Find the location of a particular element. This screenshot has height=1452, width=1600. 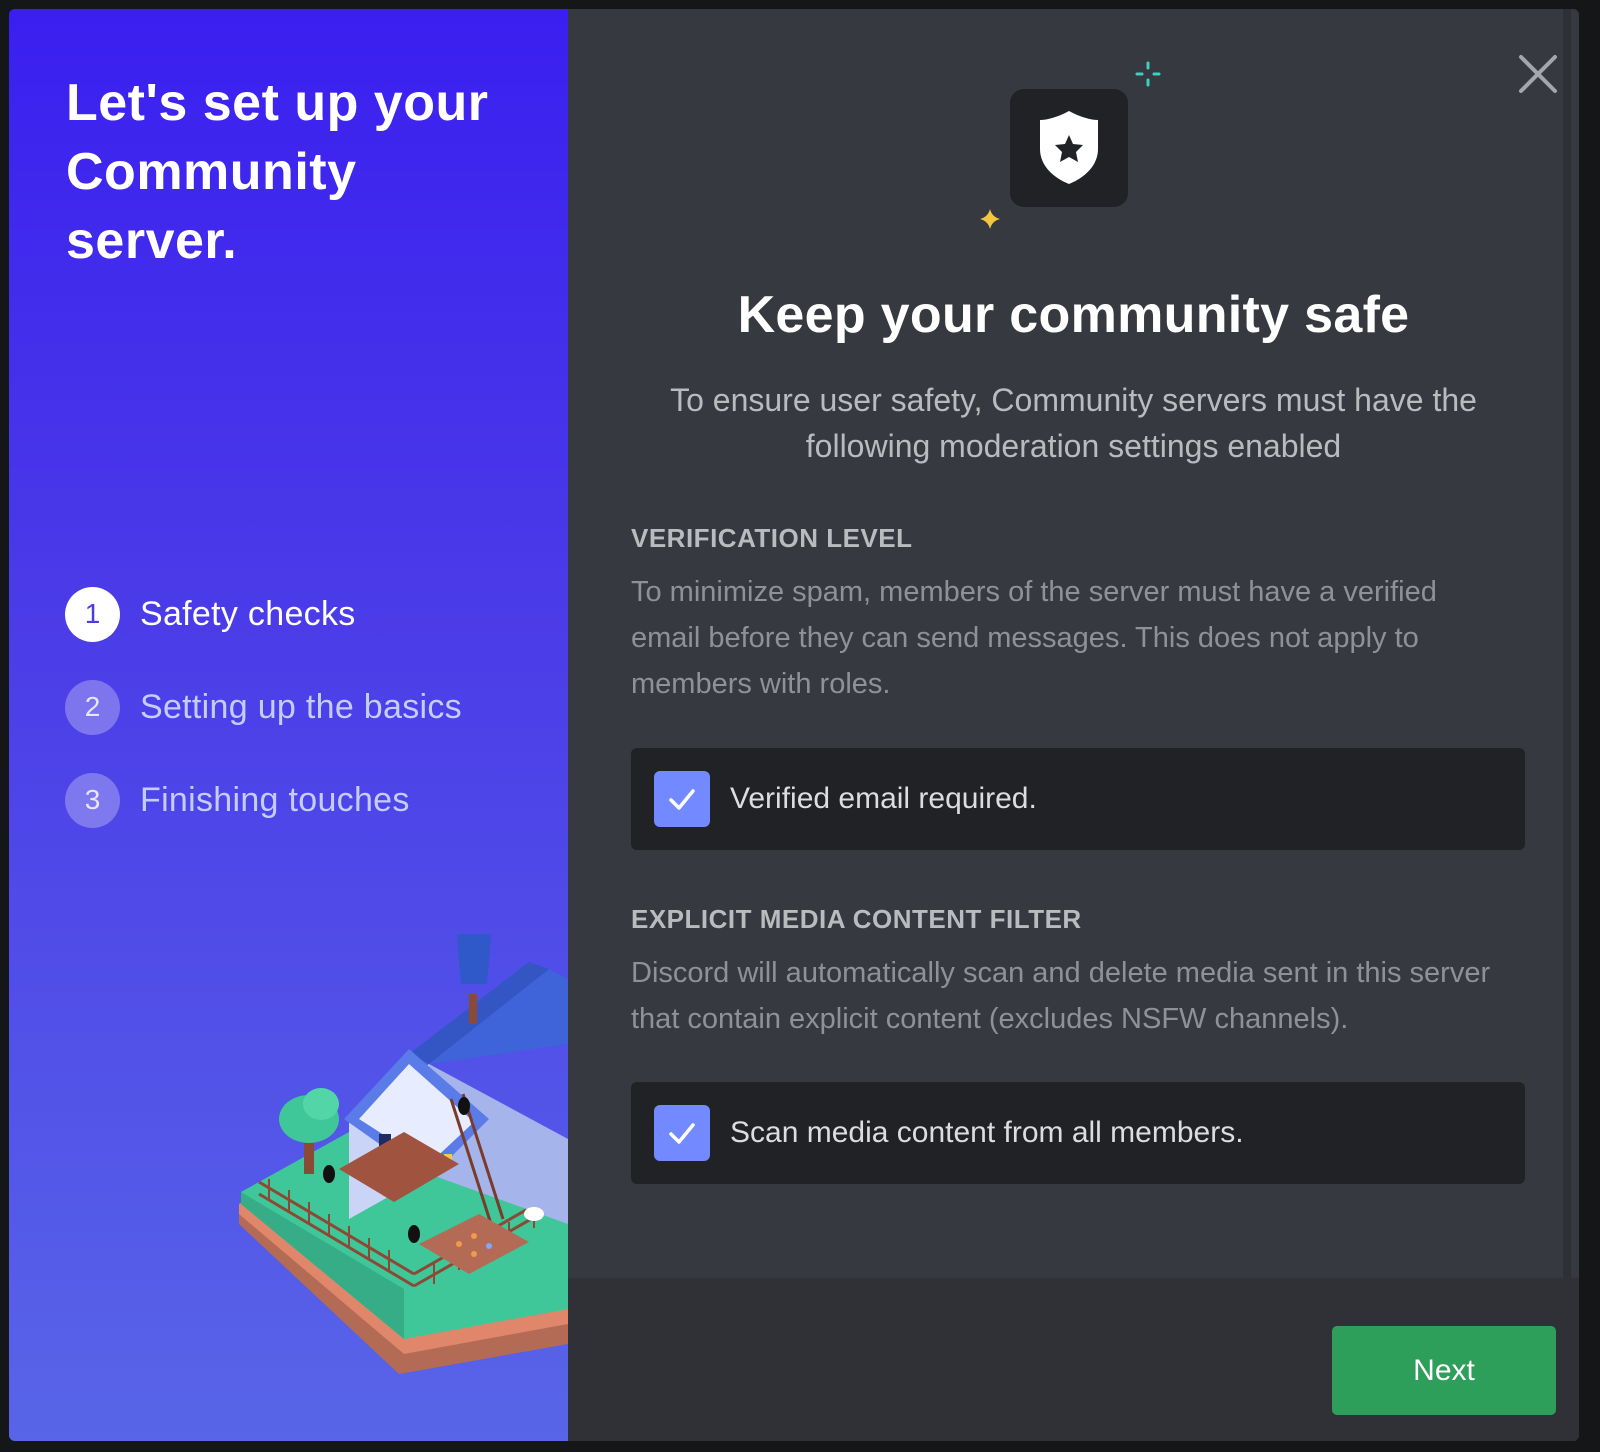

verified-email-checkbox is located at coordinates (682, 799).